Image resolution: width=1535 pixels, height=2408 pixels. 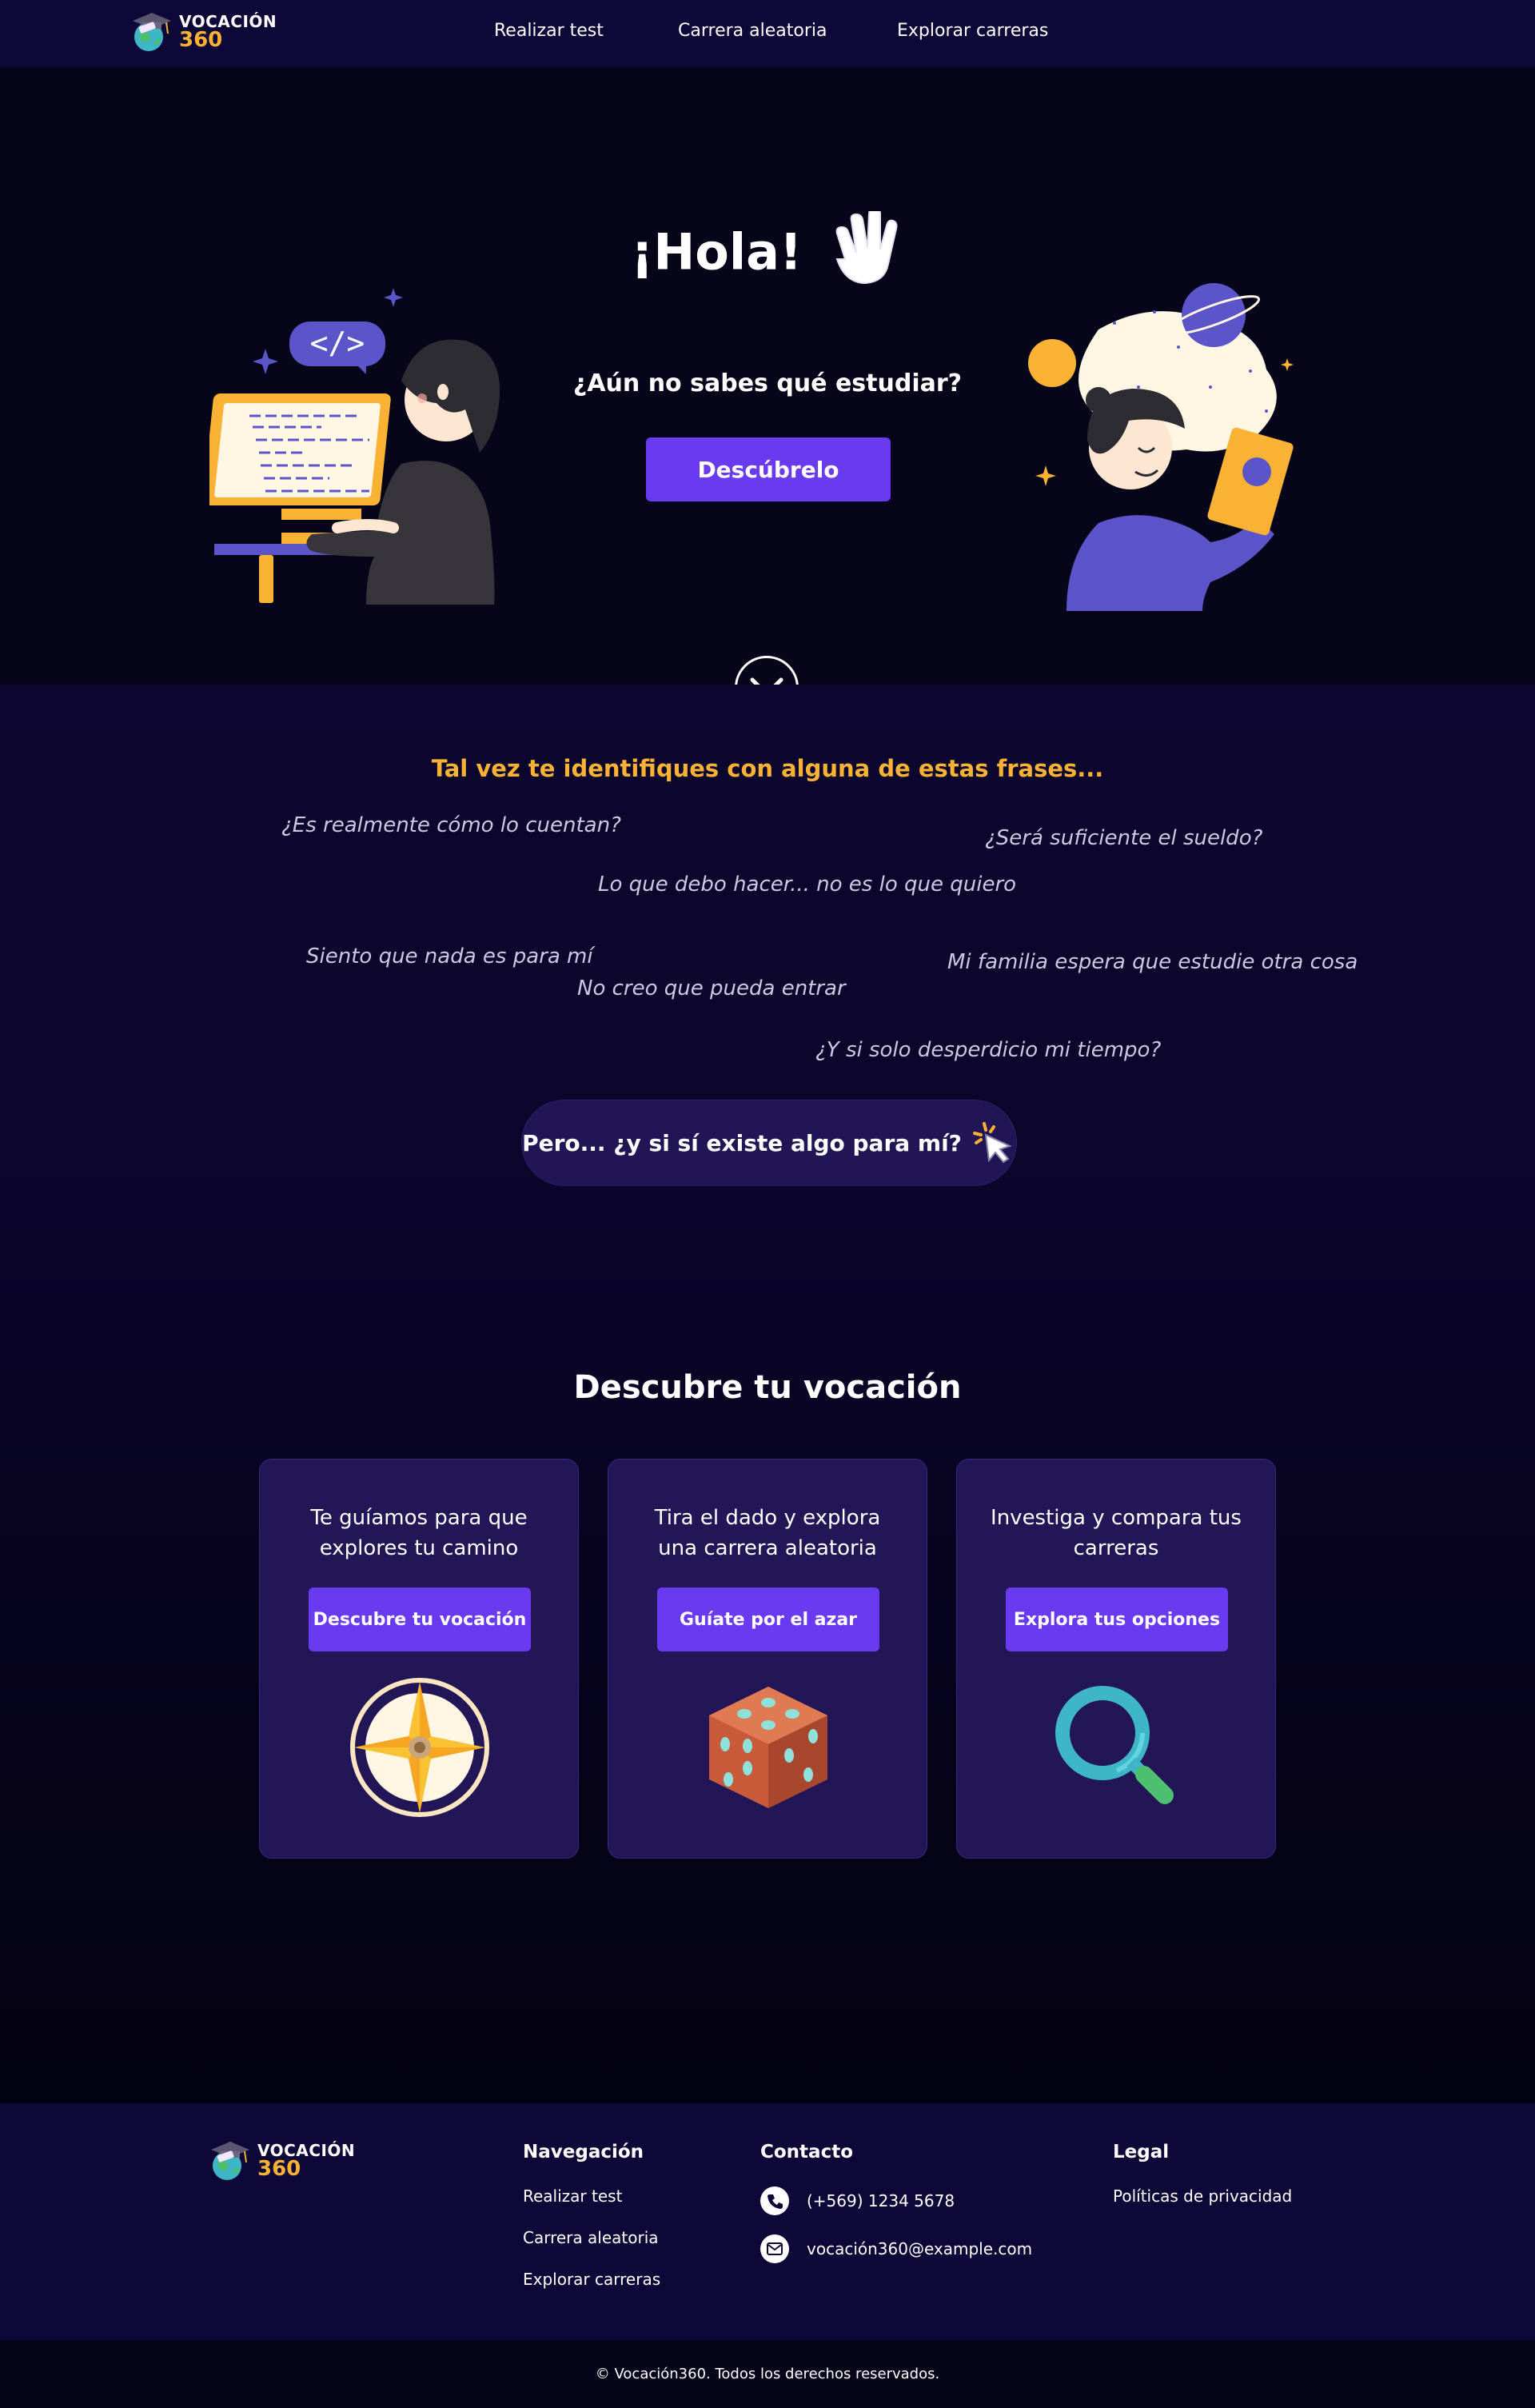 I want to click on hero-title-text: ¡Hola!, so click(x=717, y=252).